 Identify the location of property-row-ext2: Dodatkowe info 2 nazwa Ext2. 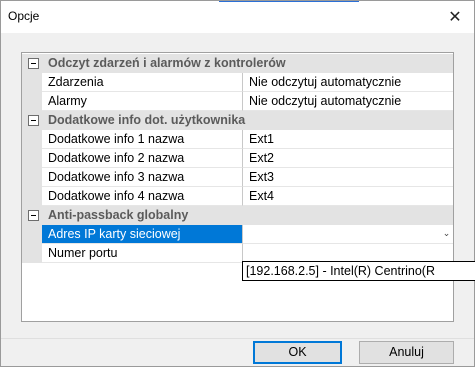
(237, 158).